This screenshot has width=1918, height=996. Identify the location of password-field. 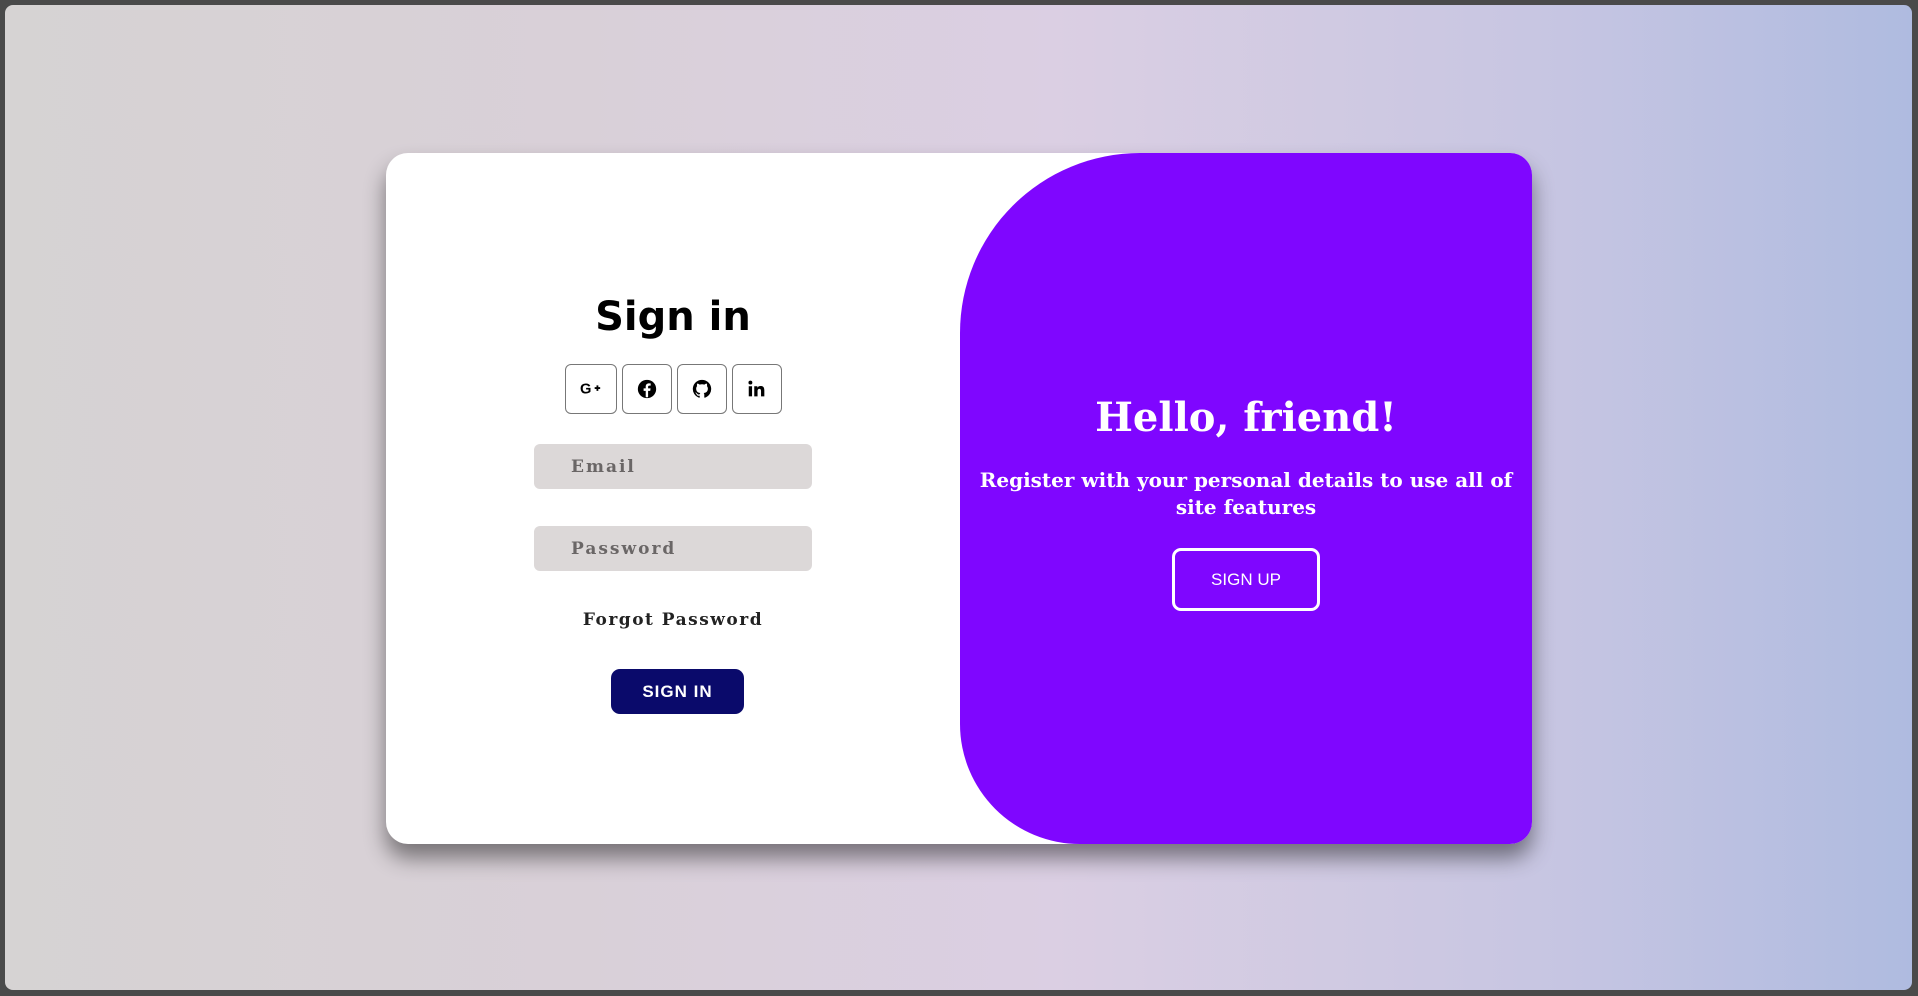
(673, 548).